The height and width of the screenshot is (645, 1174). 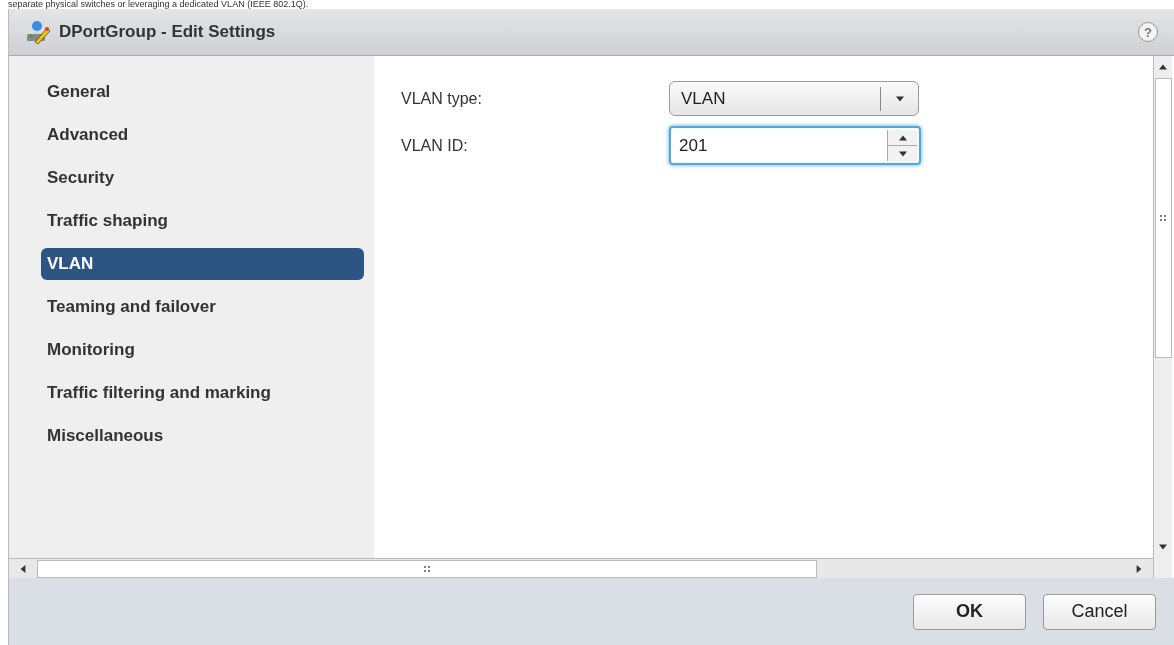 I want to click on field-label: VLAN ID:, so click(x=435, y=145).